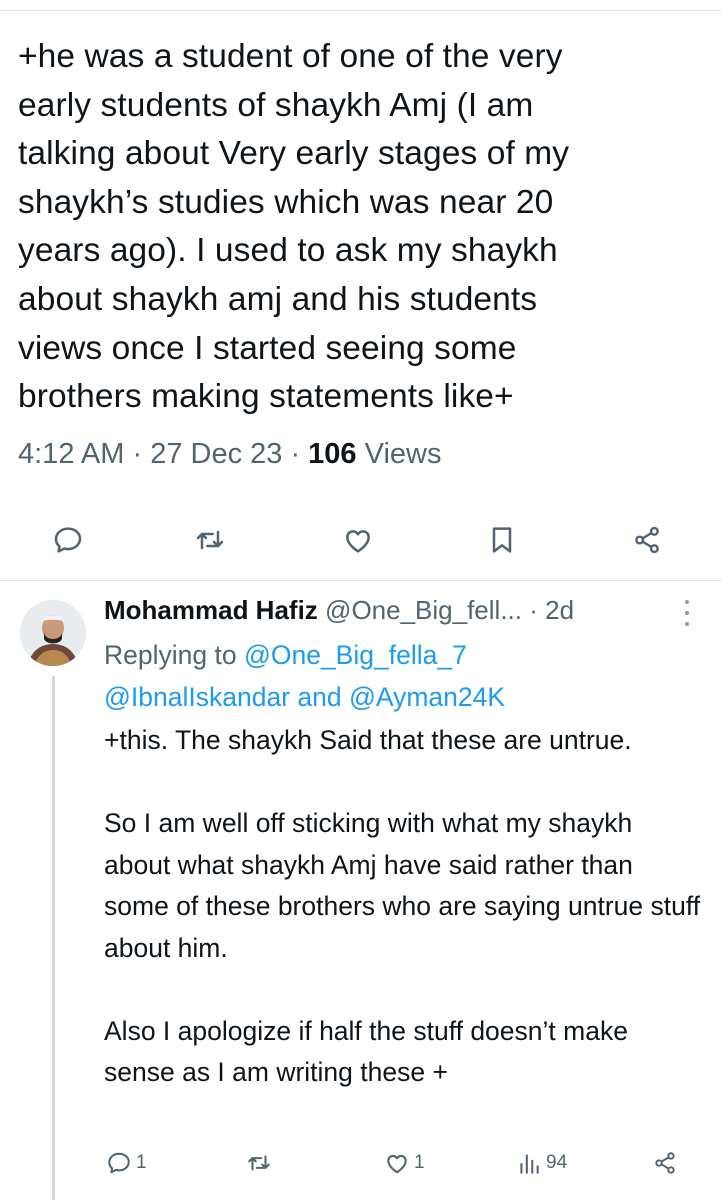 This screenshot has height=1200, width=721. I want to click on reply-share-button, so click(665, 1163).